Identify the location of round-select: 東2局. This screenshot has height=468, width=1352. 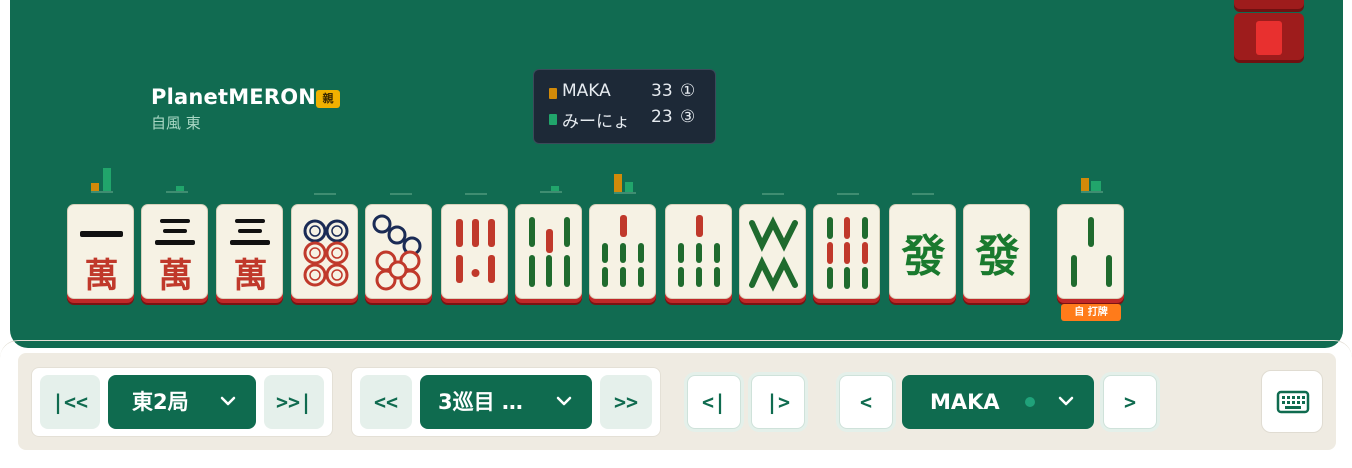
(182, 402).